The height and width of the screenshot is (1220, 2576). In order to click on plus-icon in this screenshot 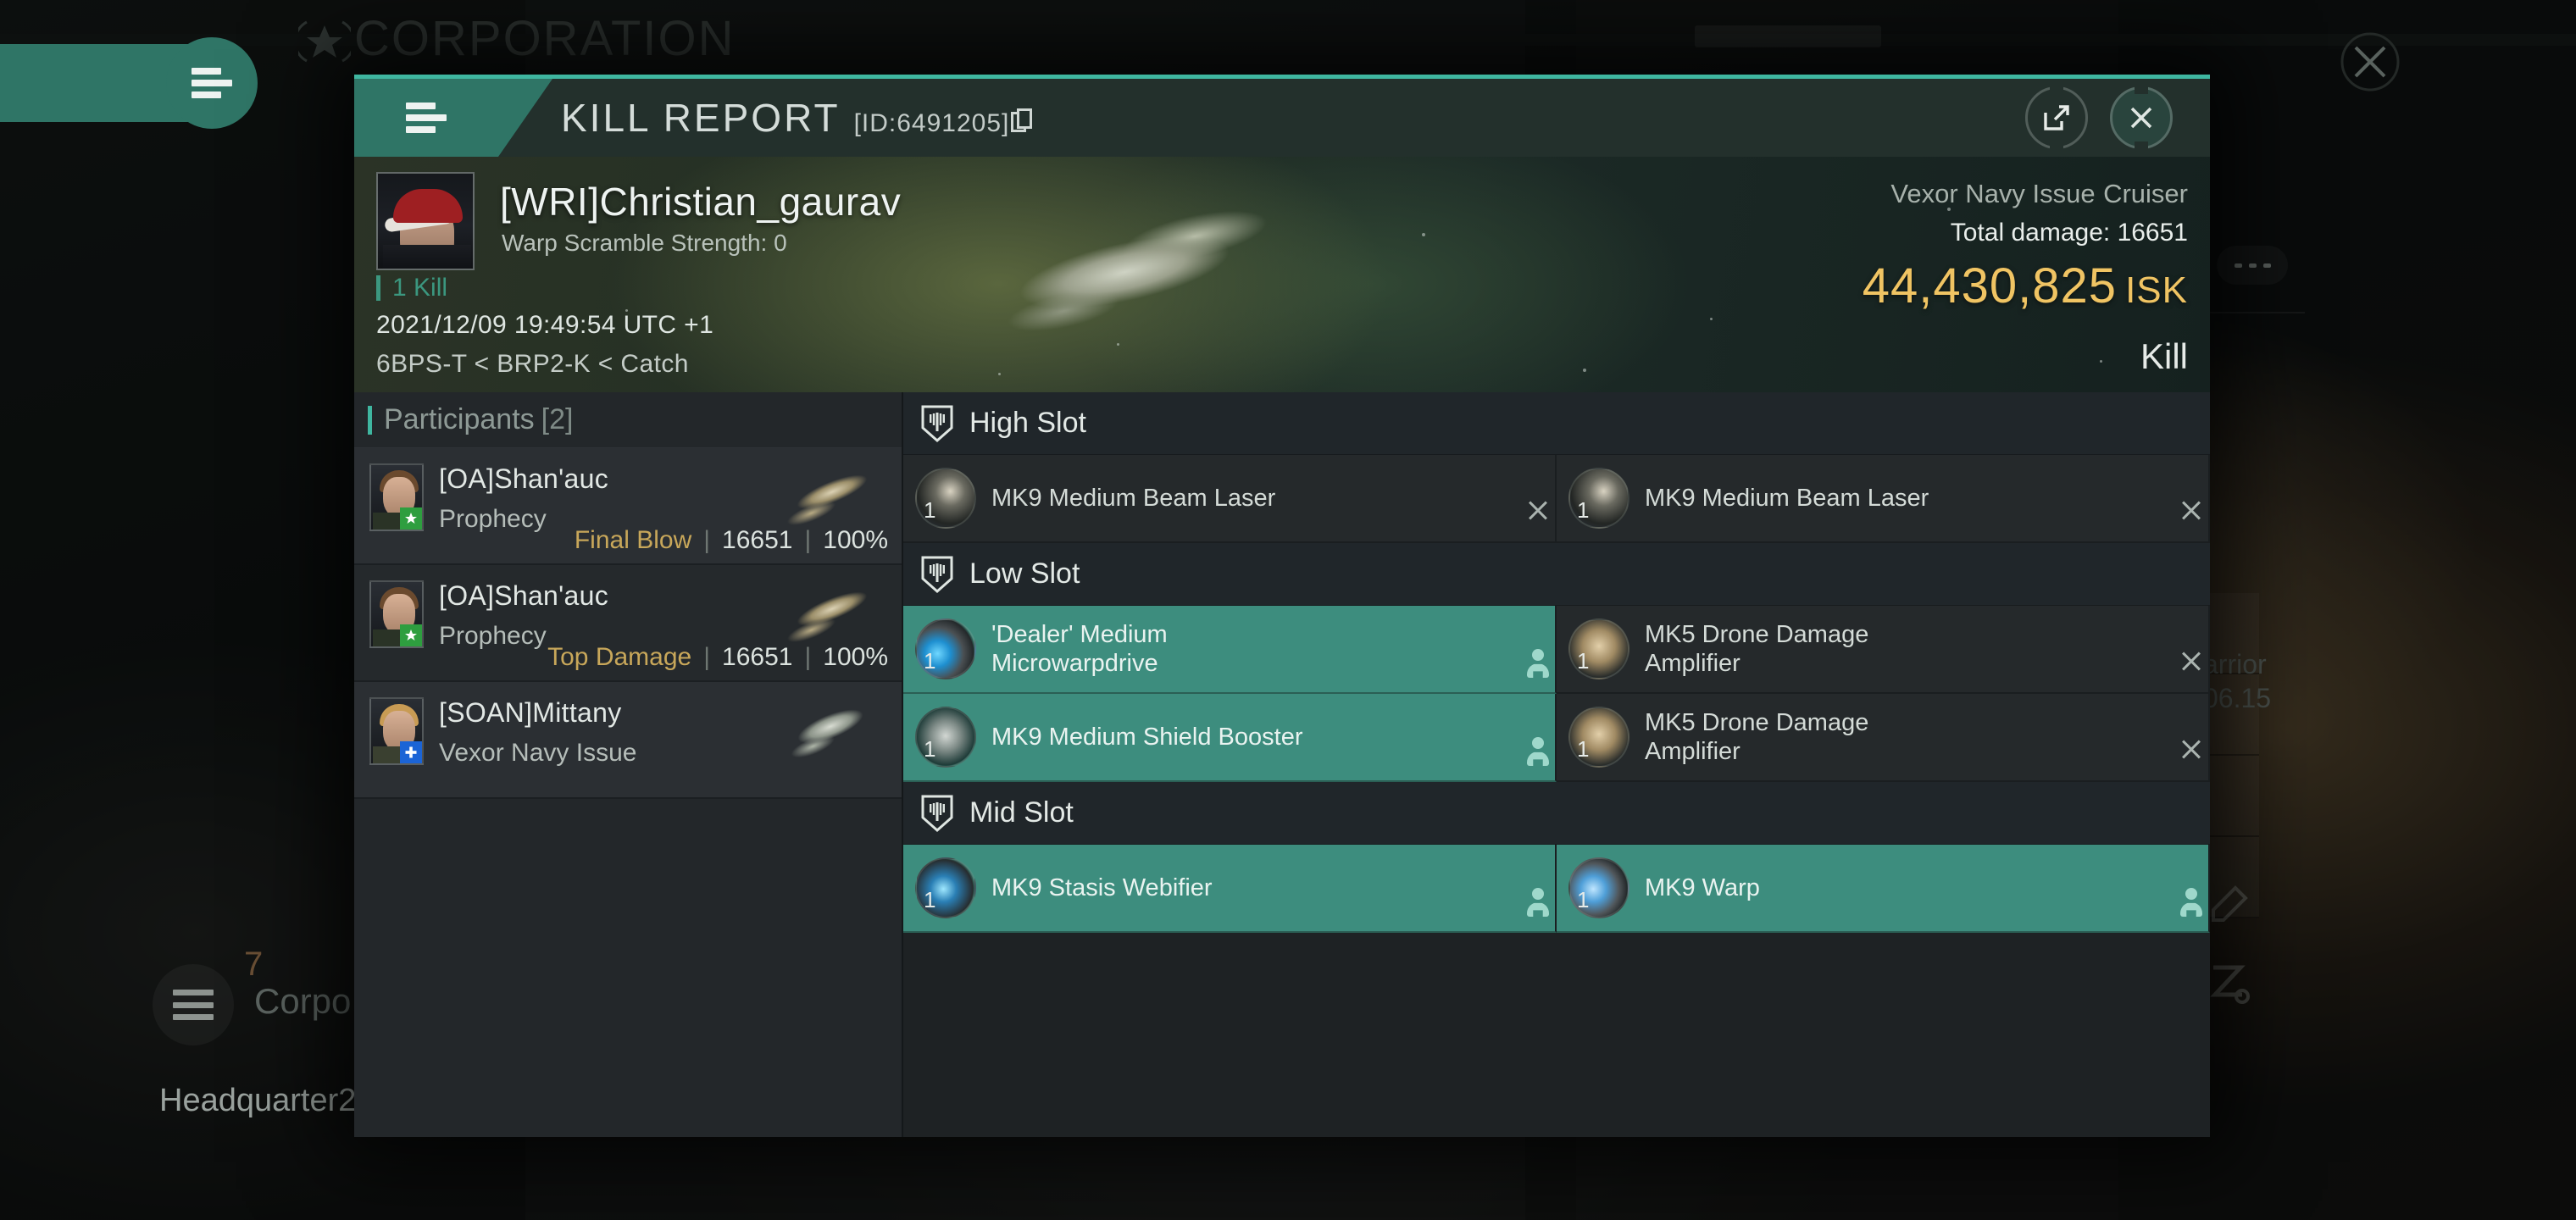, I will do `click(411, 752)`.